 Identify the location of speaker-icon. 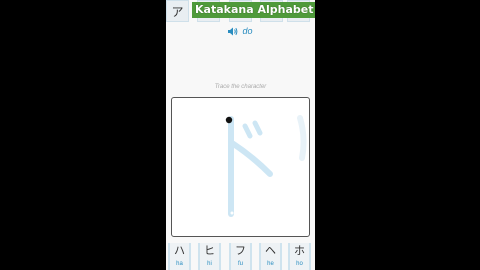
(233, 31).